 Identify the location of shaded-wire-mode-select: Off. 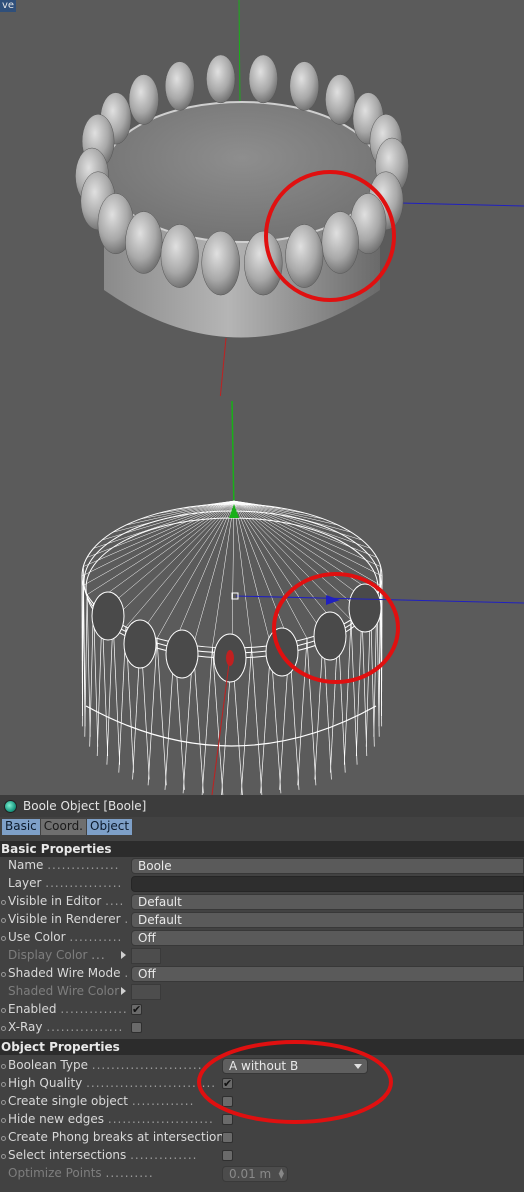
(327, 974).